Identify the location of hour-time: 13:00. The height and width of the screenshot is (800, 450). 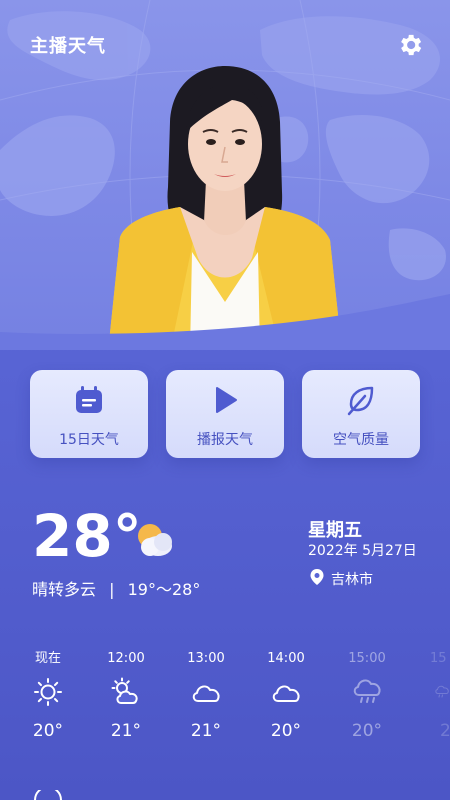
(206, 658).